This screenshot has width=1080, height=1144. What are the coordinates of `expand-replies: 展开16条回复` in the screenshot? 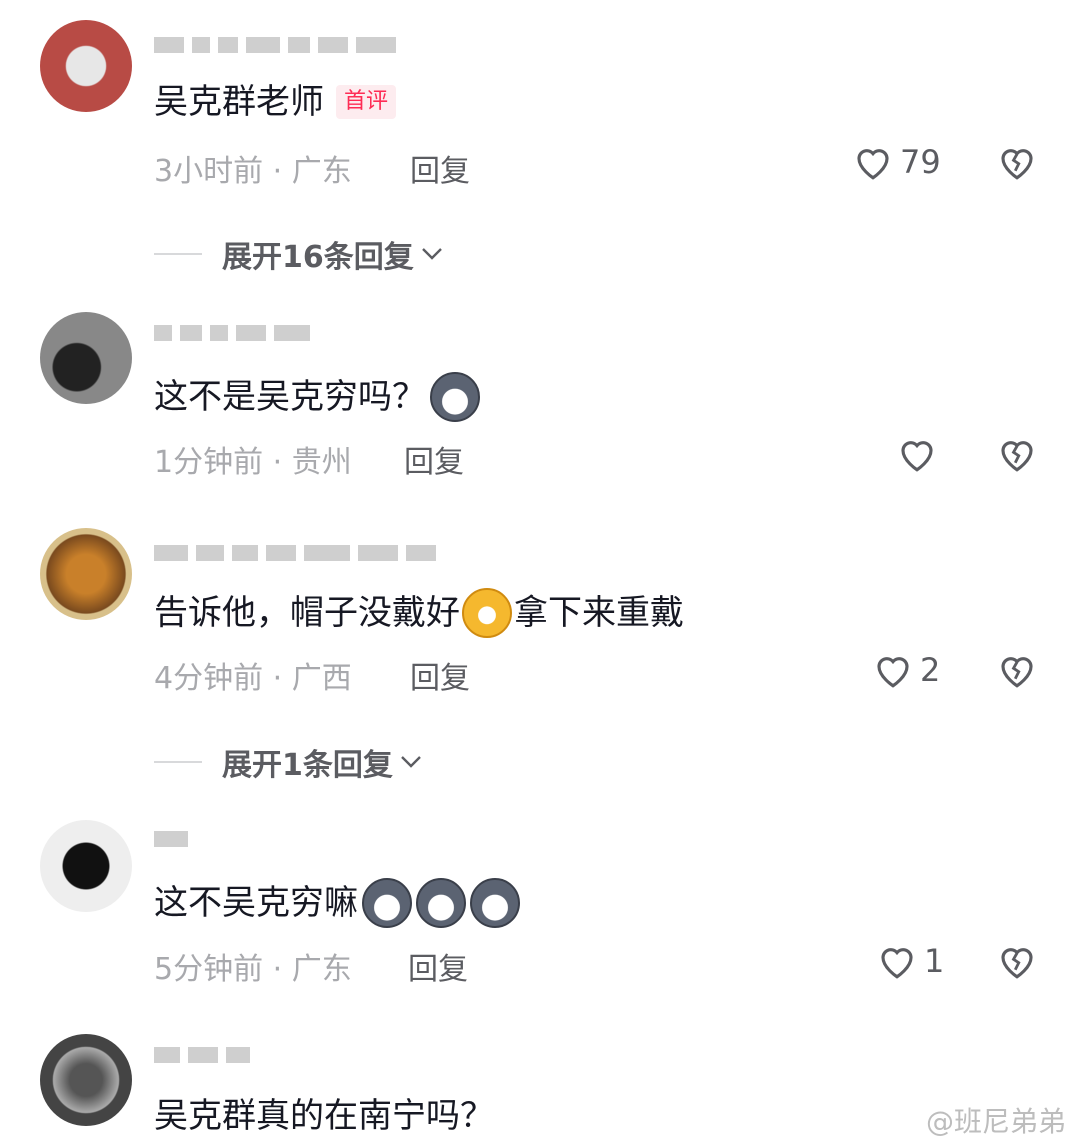 It's located at (299, 254).